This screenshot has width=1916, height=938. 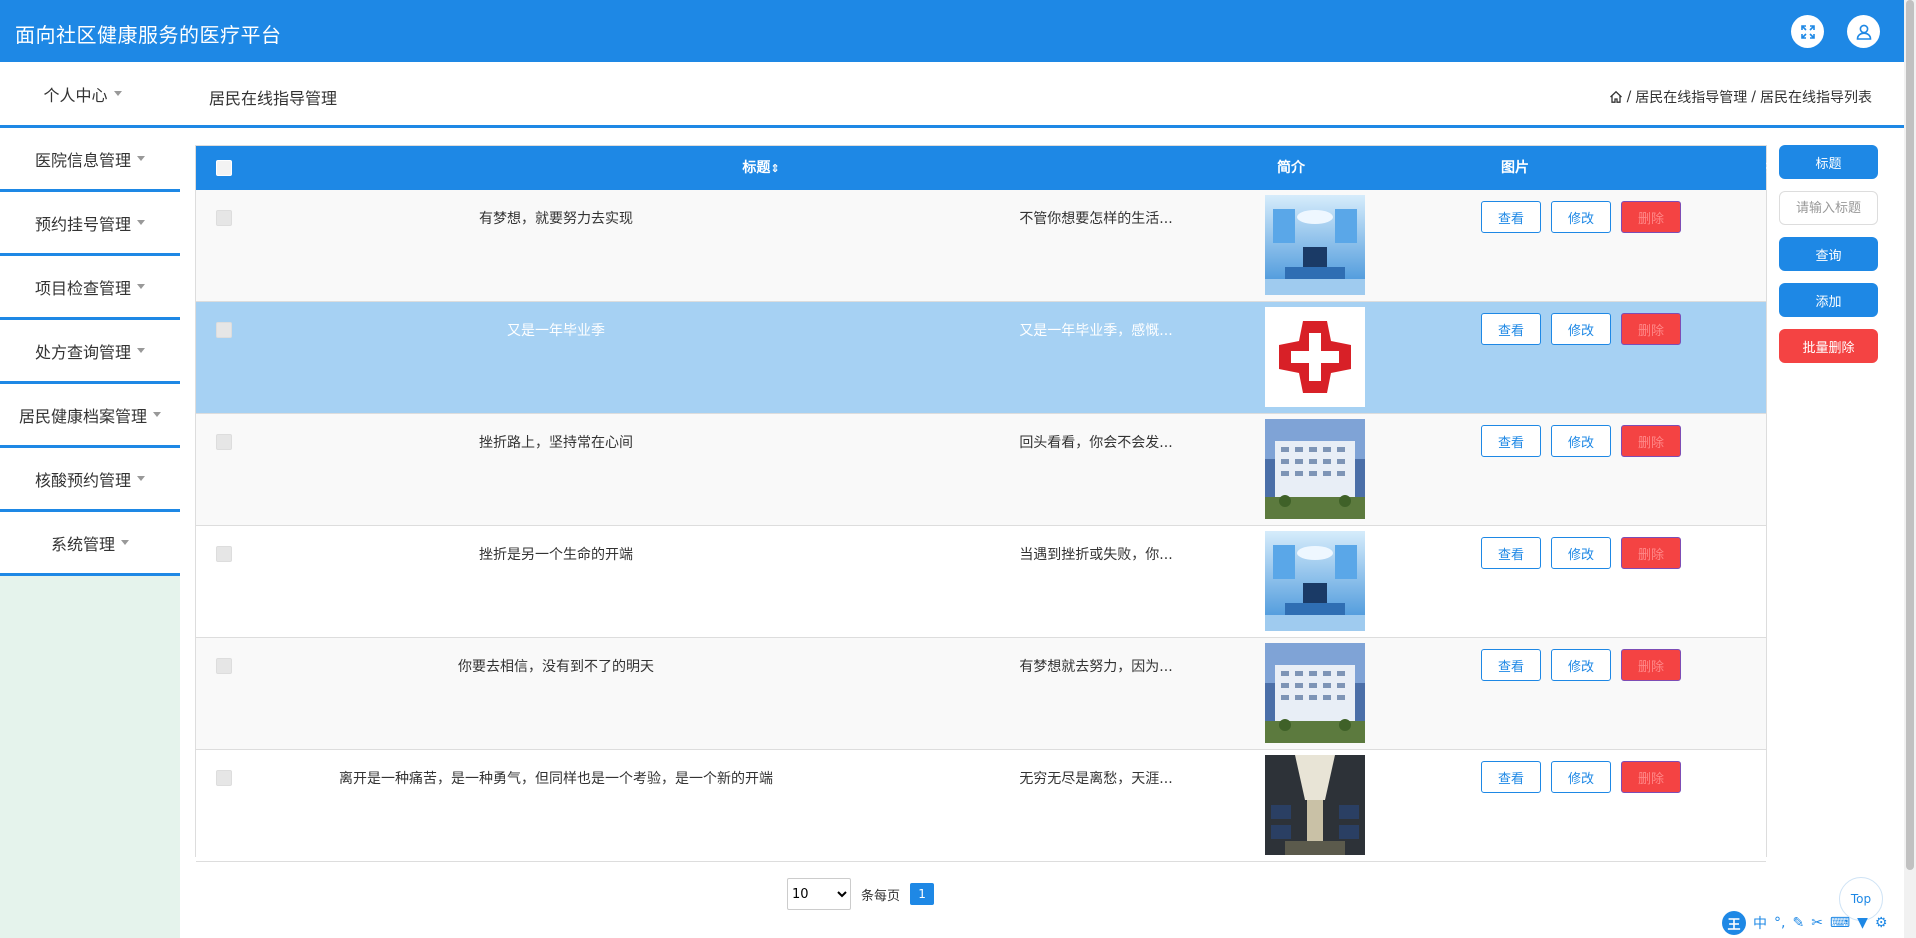 I want to click on row-title: 又是一年毕业季, so click(x=556, y=331).